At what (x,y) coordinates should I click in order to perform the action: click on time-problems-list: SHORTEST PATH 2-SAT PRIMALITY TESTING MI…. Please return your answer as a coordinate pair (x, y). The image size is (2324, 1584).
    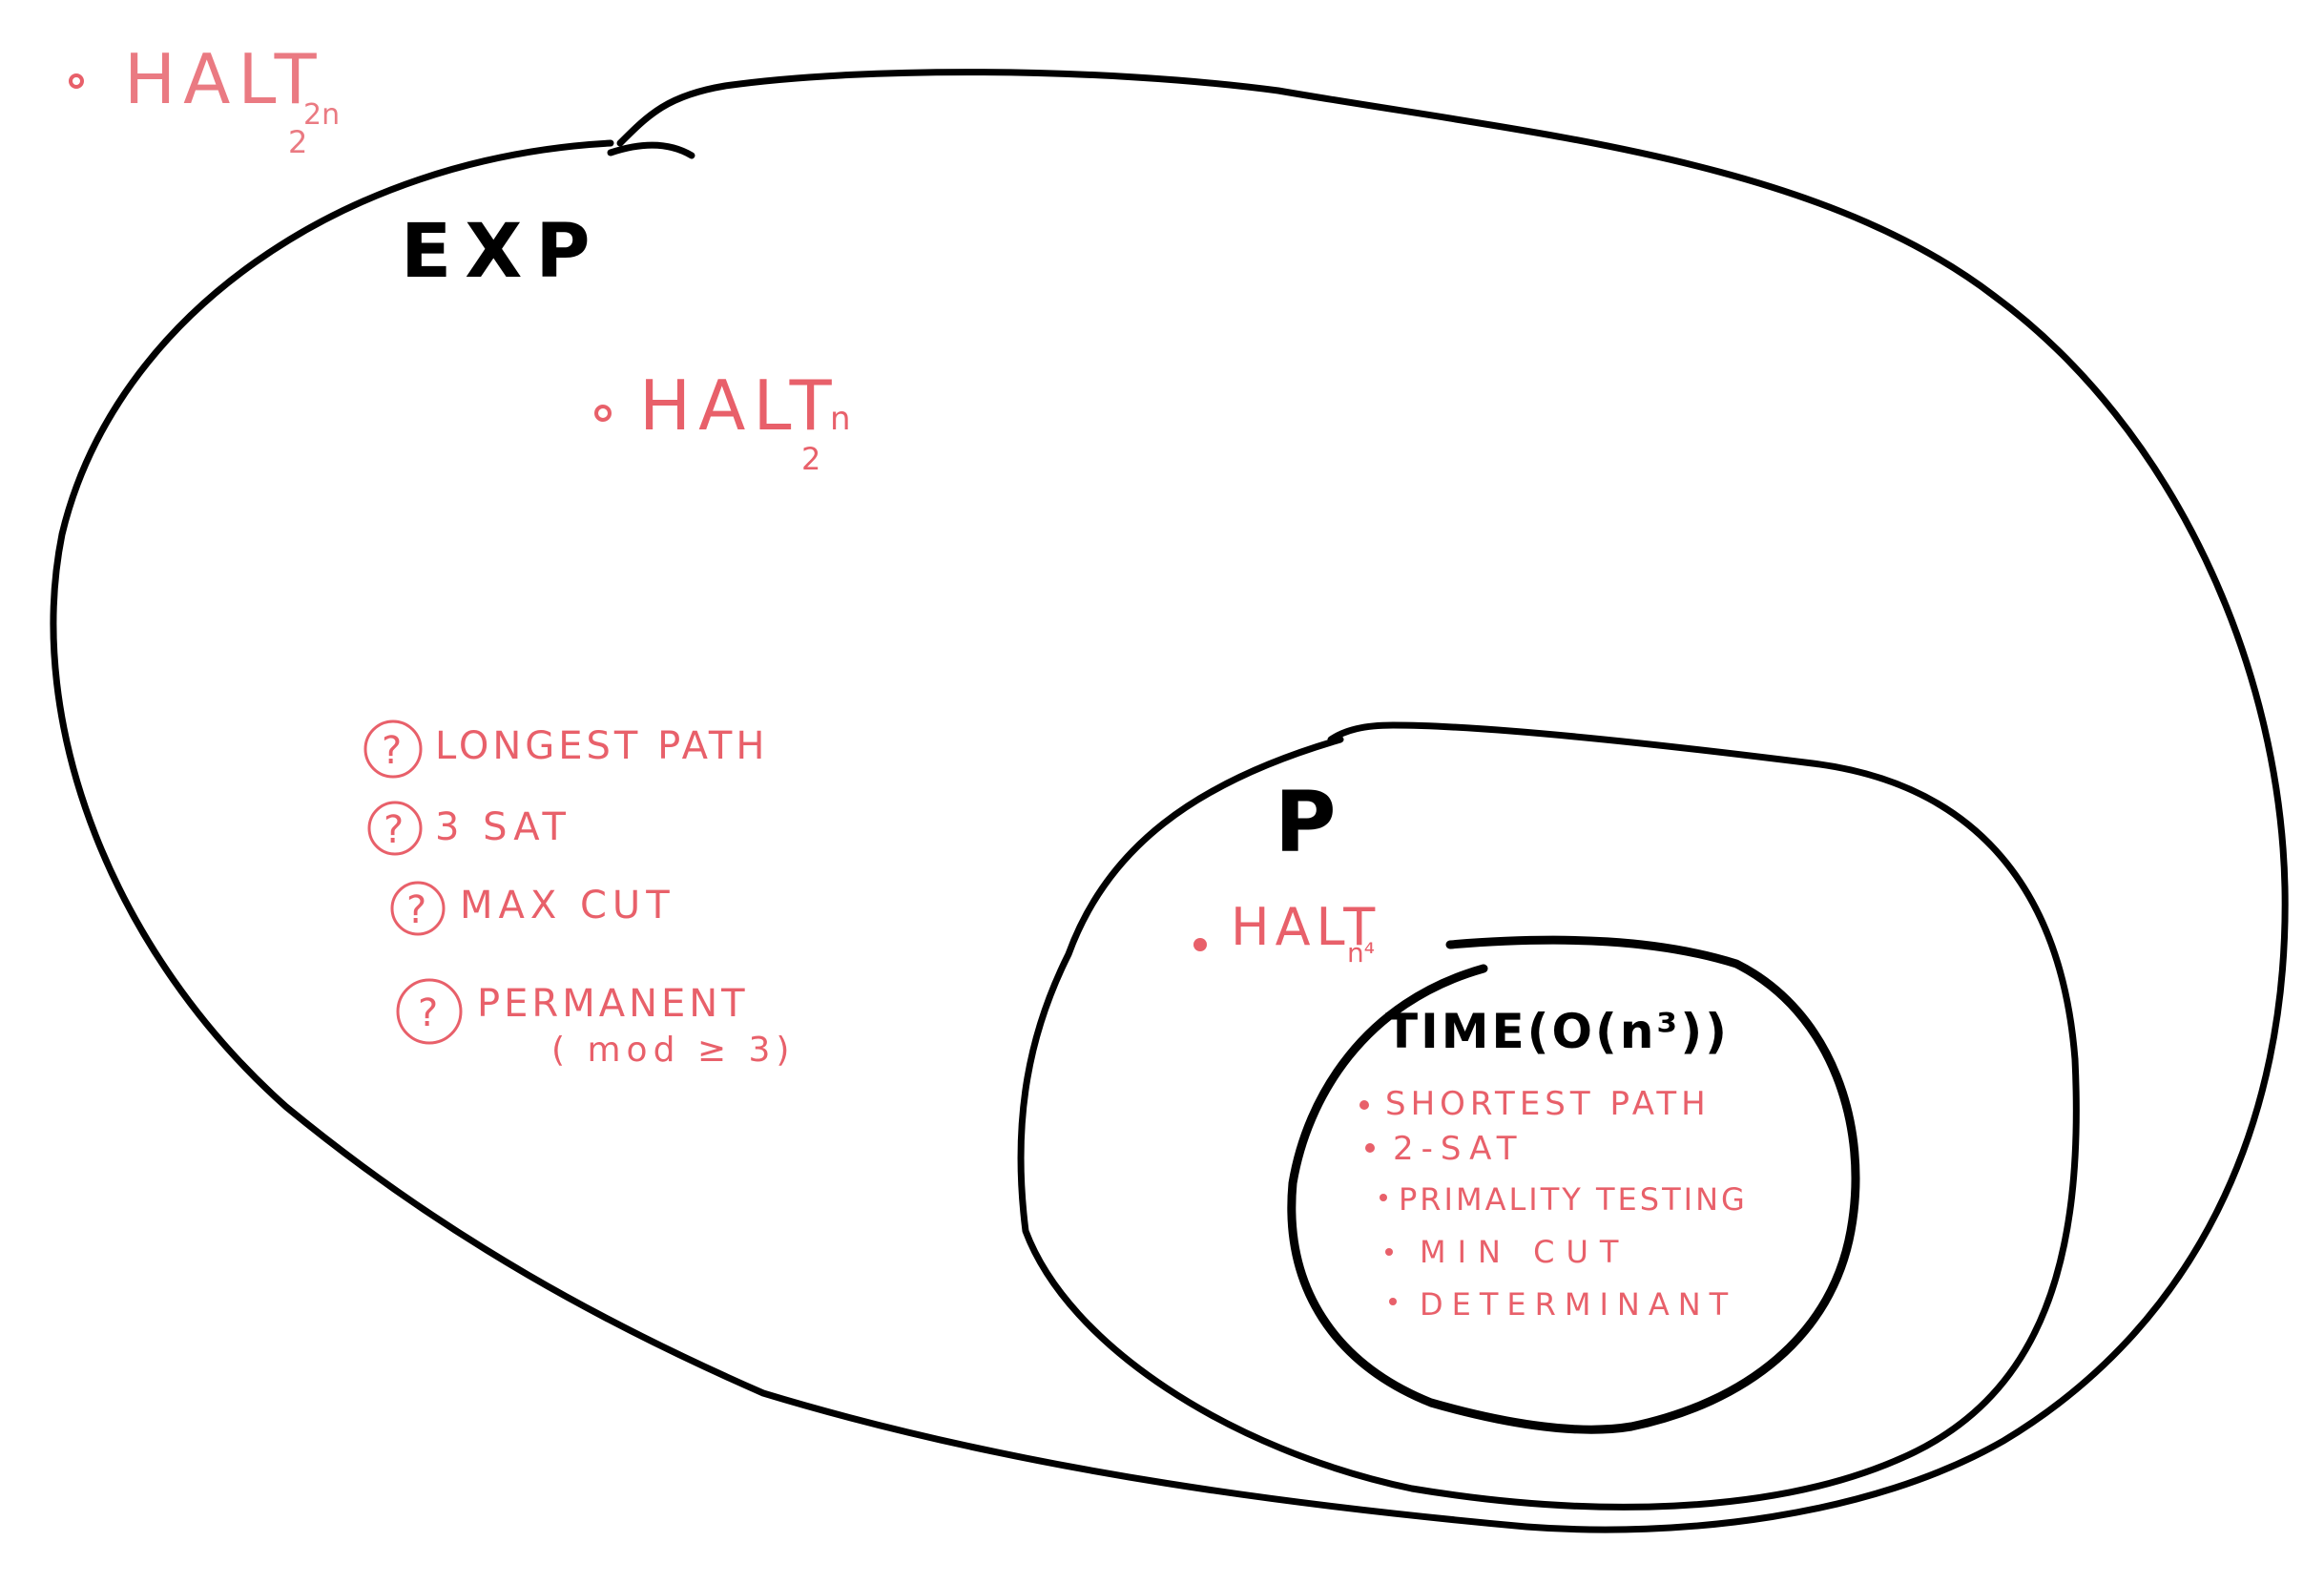
    Looking at the image, I should click on (1553, 1204).